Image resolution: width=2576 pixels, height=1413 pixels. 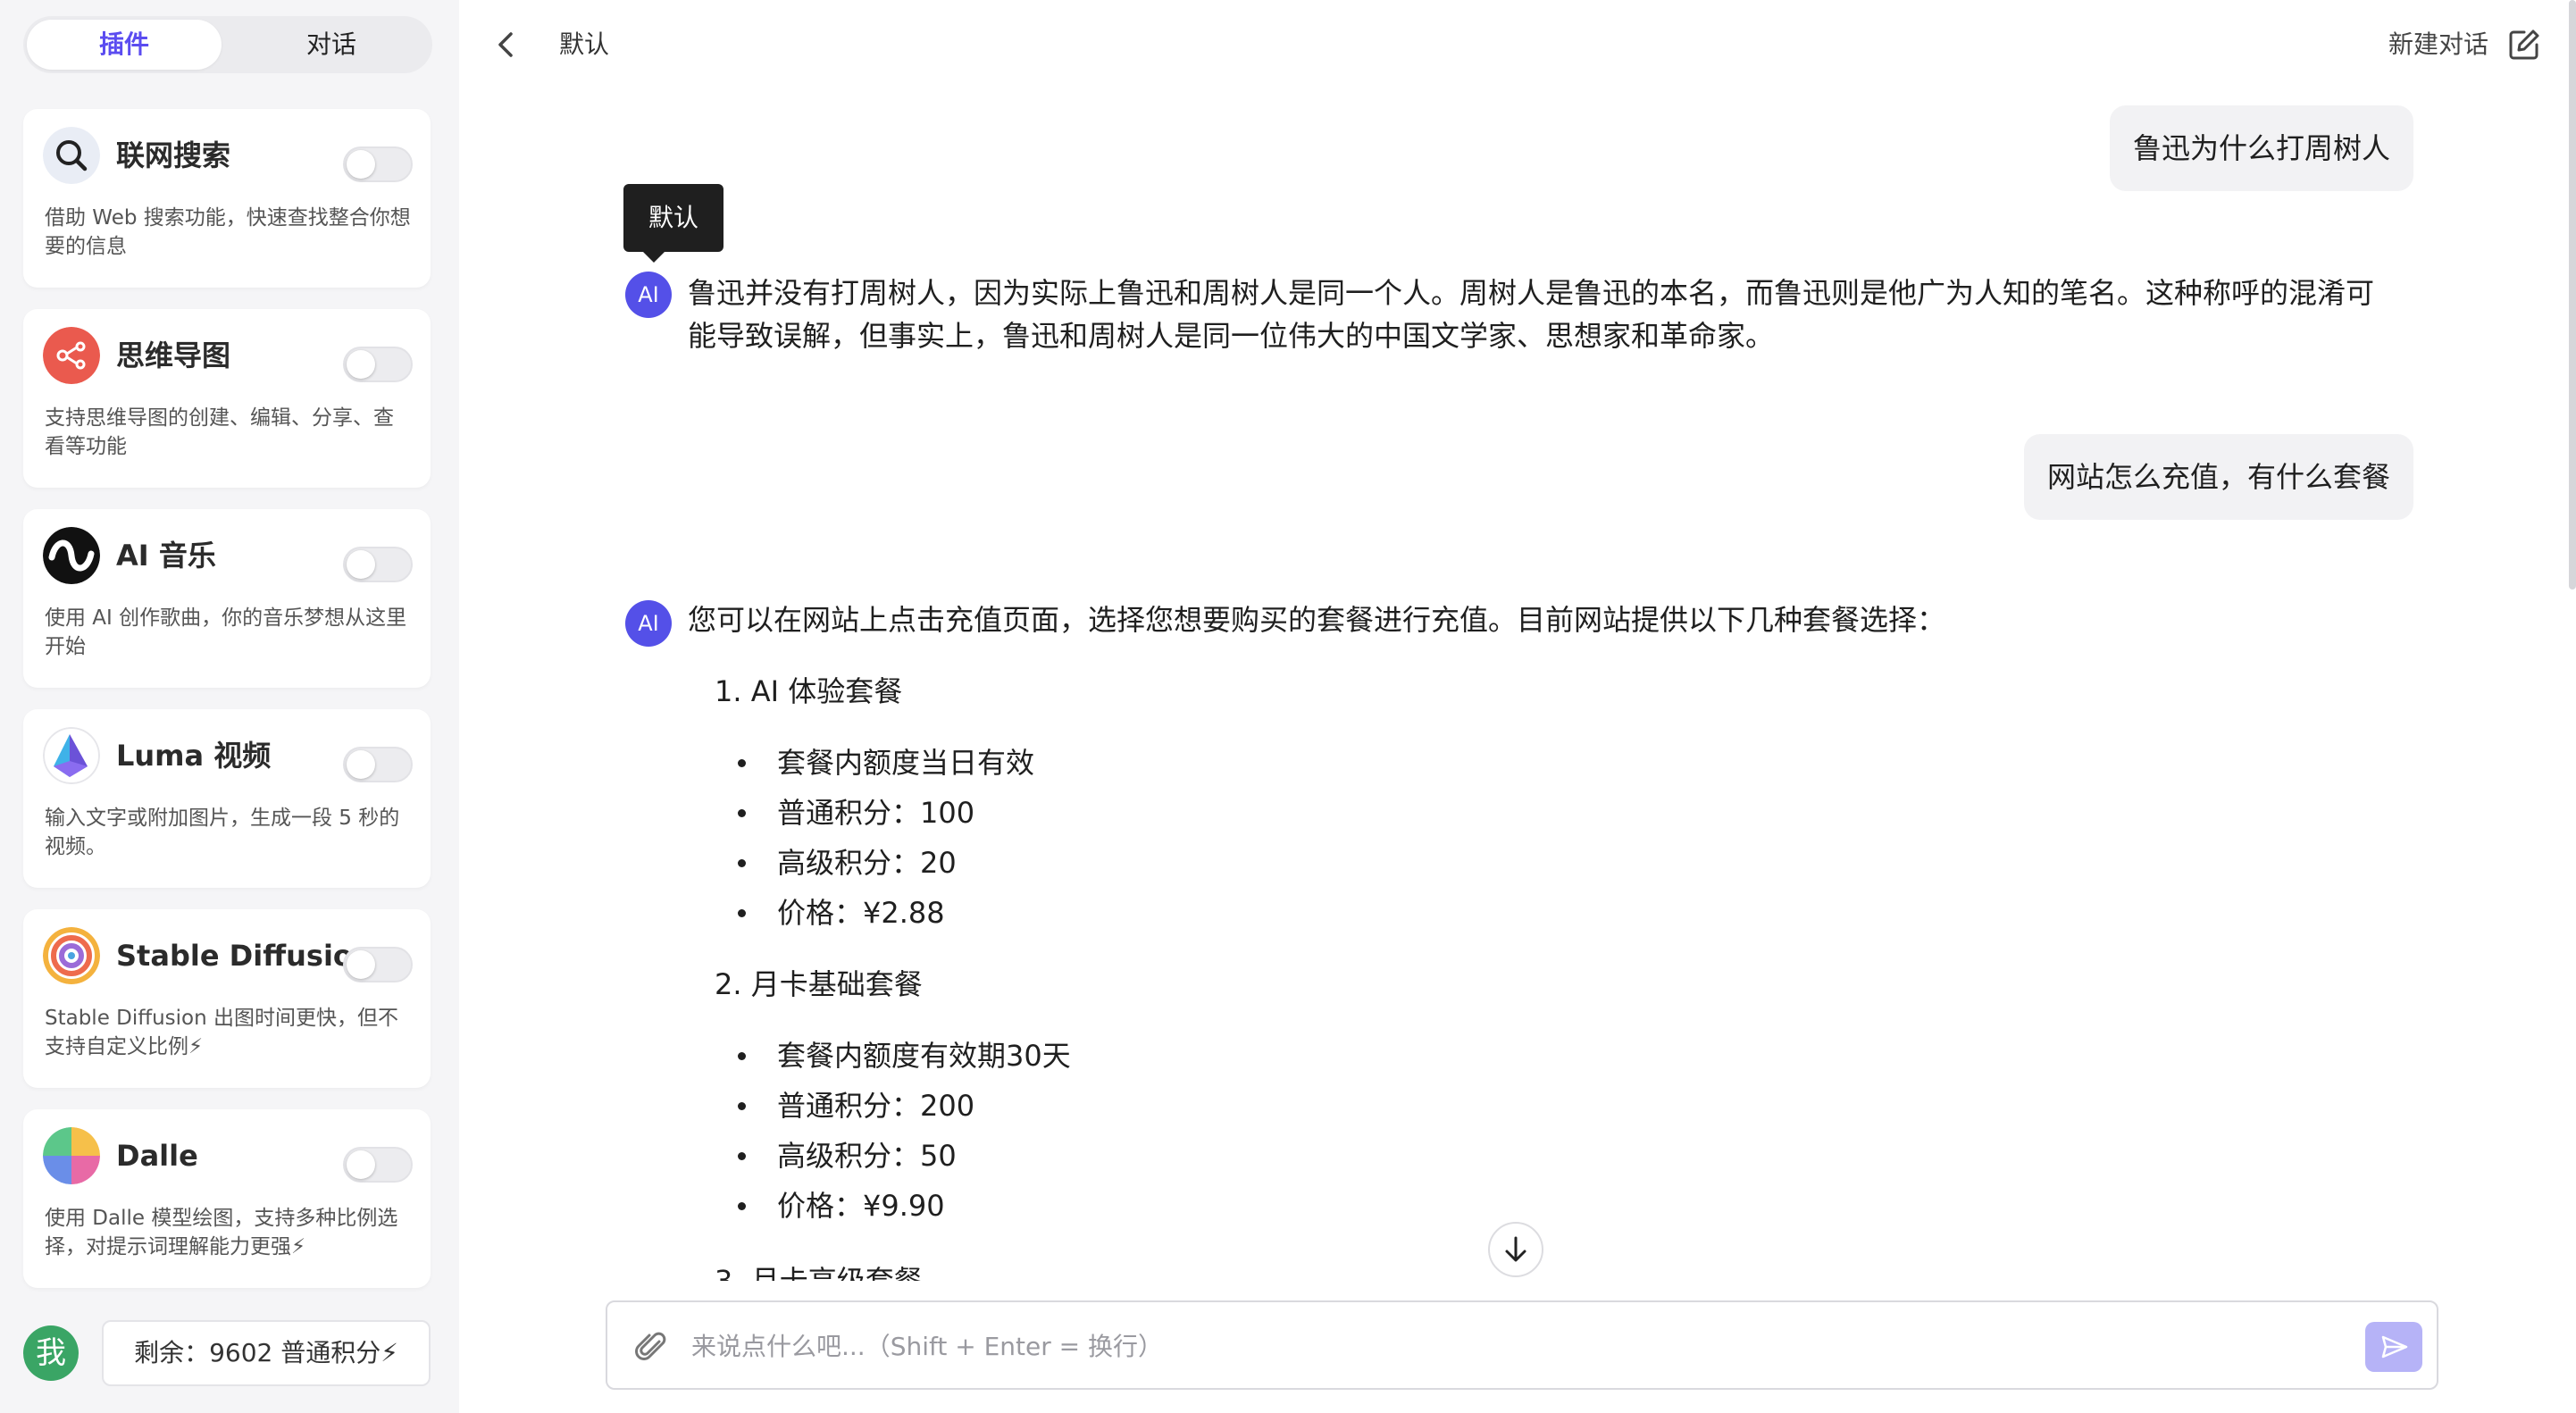 I want to click on scroll-to-bottom-button, so click(x=1516, y=1249).